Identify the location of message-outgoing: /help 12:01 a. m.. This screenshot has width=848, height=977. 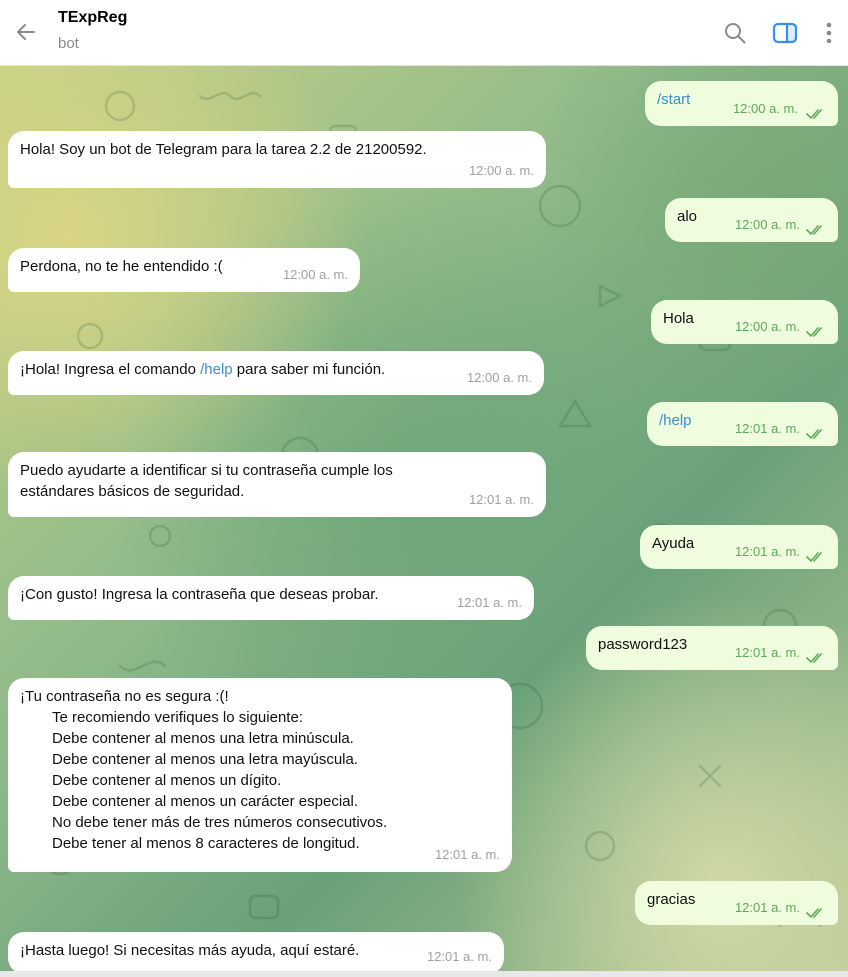
(742, 424).